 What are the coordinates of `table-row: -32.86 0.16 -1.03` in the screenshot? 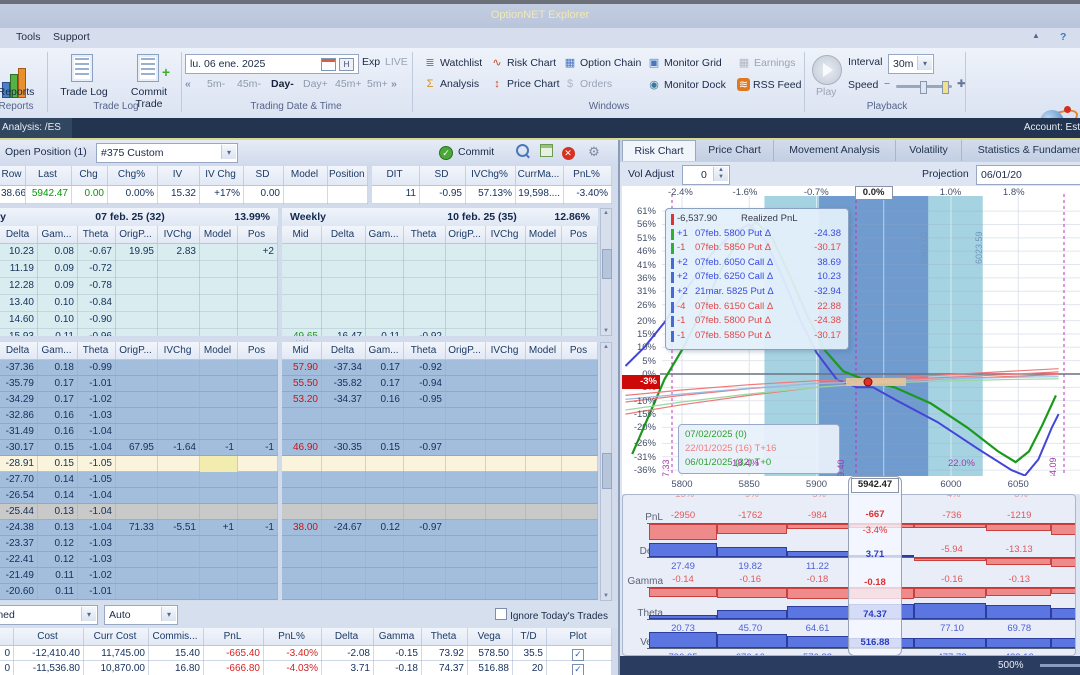 It's located at (139, 416).